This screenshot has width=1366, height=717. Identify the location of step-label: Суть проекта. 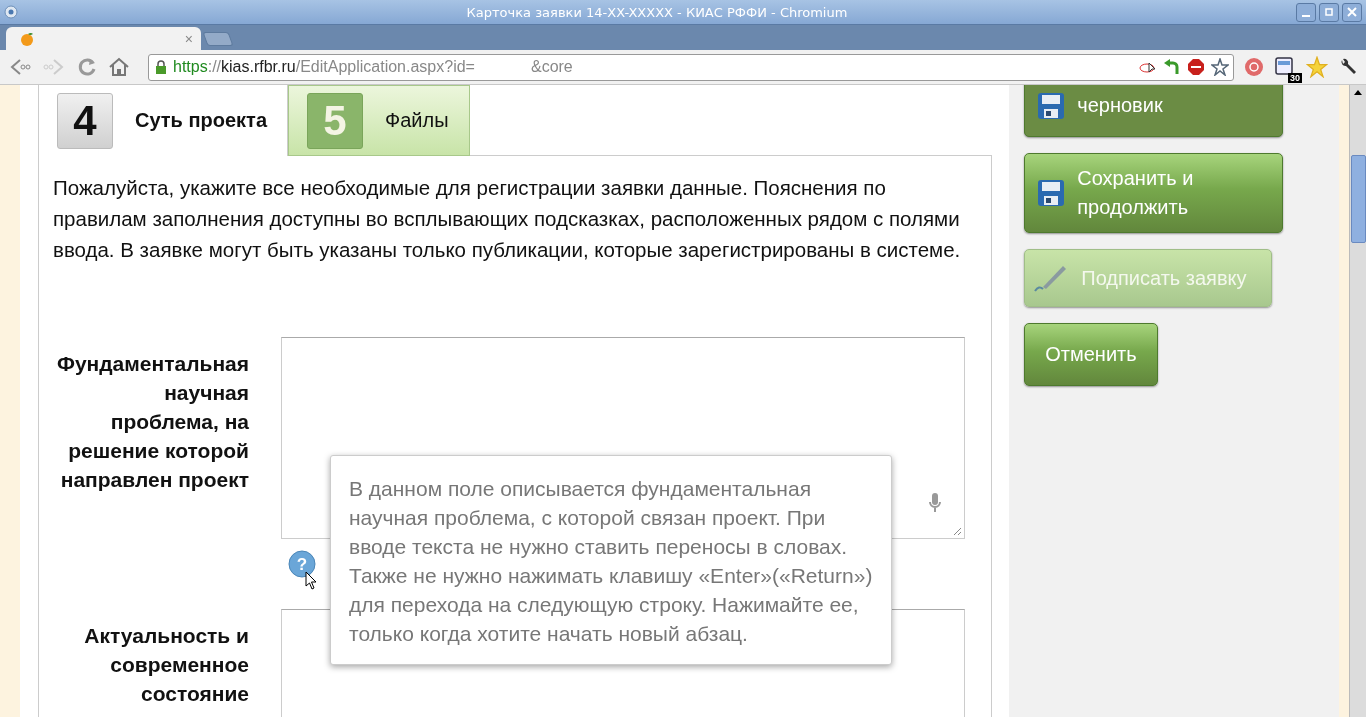
(201, 120).